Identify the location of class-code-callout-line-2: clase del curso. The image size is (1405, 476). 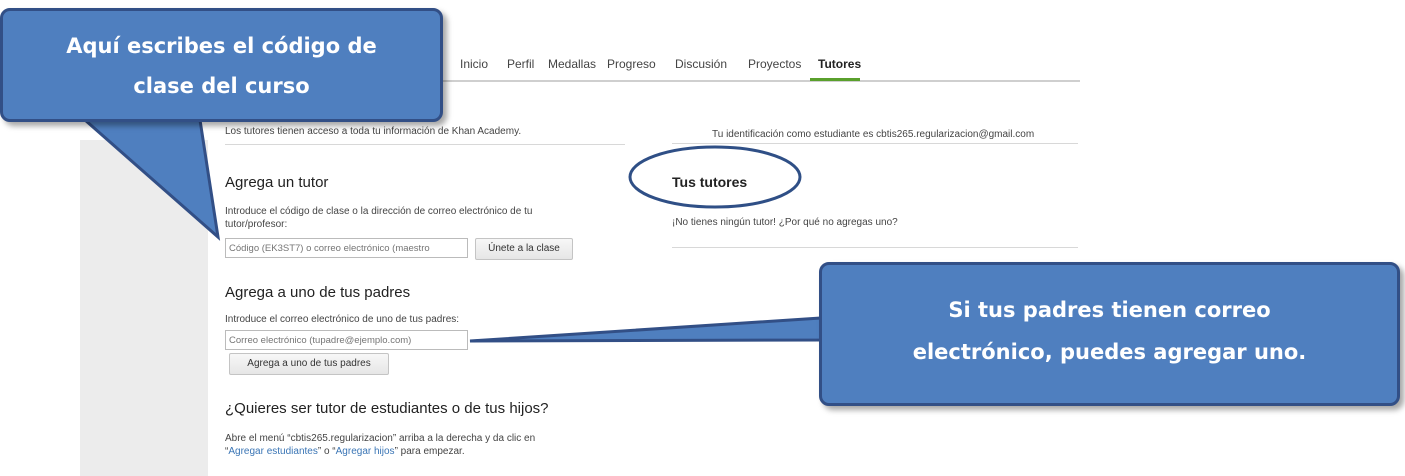
(221, 86).